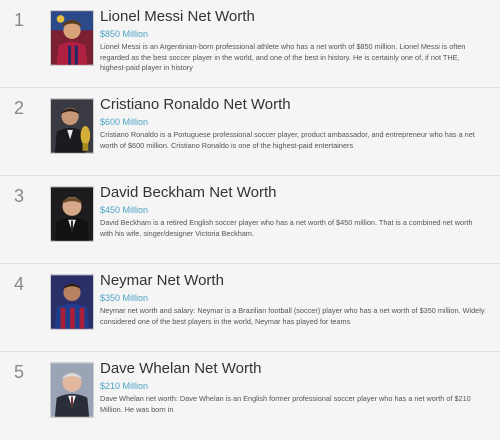  What do you see at coordinates (296, 17) in the screenshot?
I see `item-title-link: Lionel Messi Net Worth` at bounding box center [296, 17].